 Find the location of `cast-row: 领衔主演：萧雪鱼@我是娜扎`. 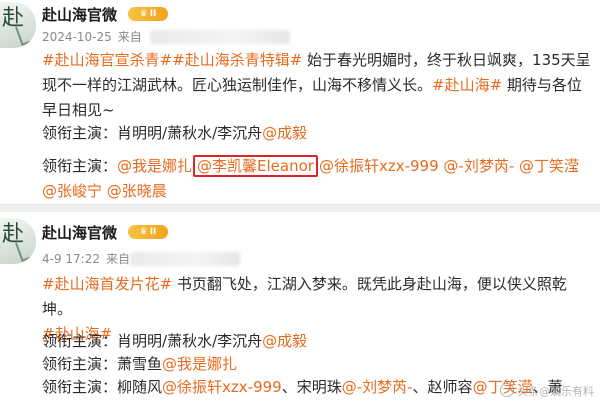

cast-row: 领衔主演：萧雪鱼@我是娜扎 is located at coordinates (139, 364).